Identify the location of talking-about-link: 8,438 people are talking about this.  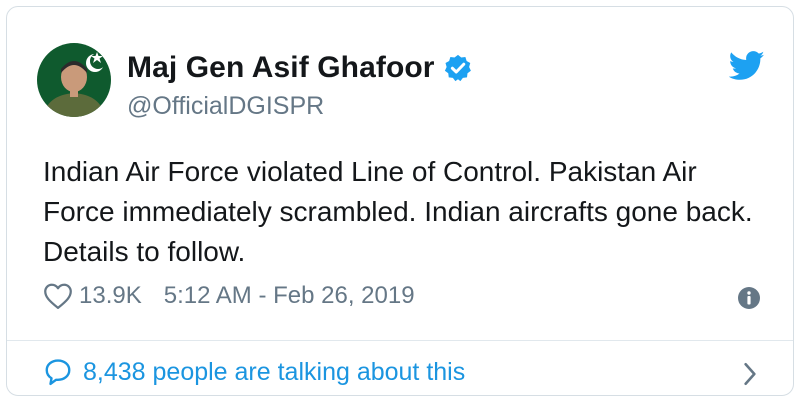
(254, 372).